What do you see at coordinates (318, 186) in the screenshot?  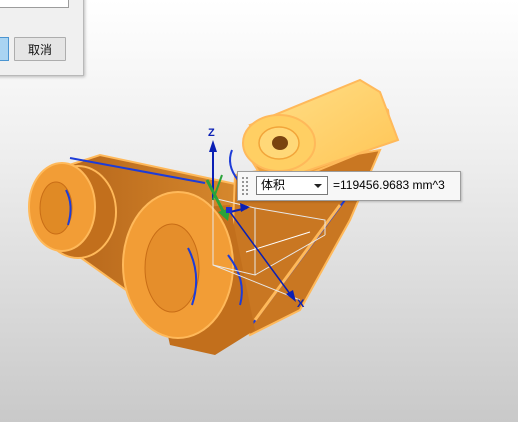 I see `chevron-down-icon` at bounding box center [318, 186].